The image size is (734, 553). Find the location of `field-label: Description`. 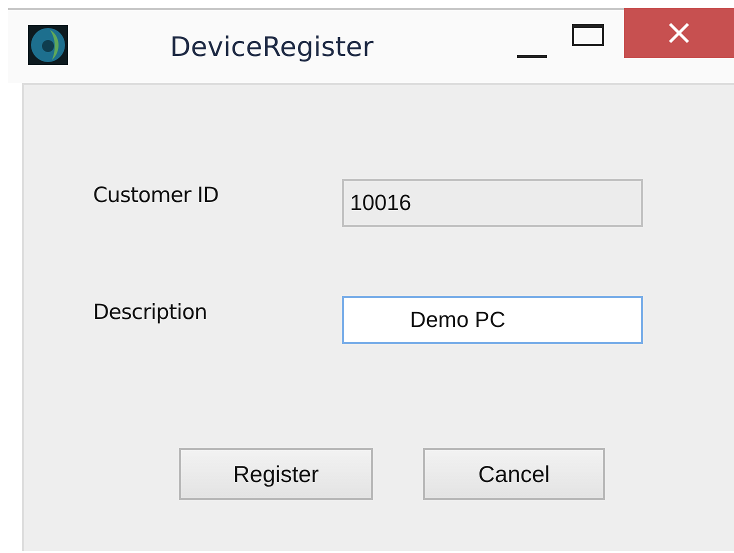

field-label: Description is located at coordinates (150, 311).